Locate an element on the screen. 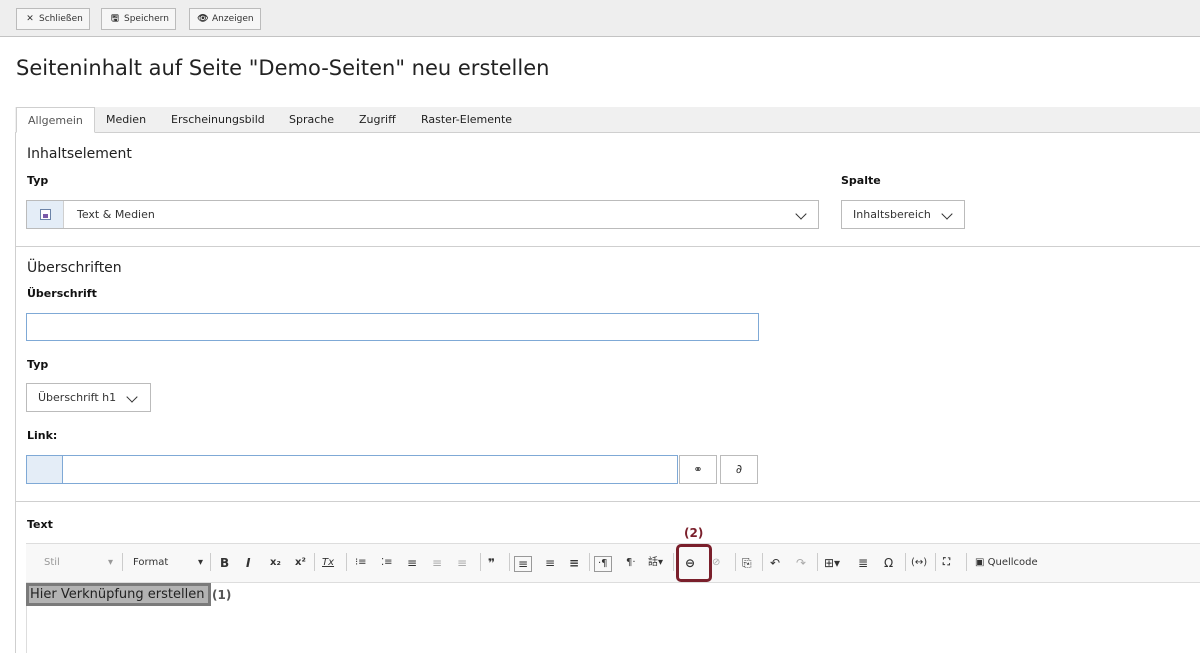  unlink-button: ∂ is located at coordinates (739, 469).